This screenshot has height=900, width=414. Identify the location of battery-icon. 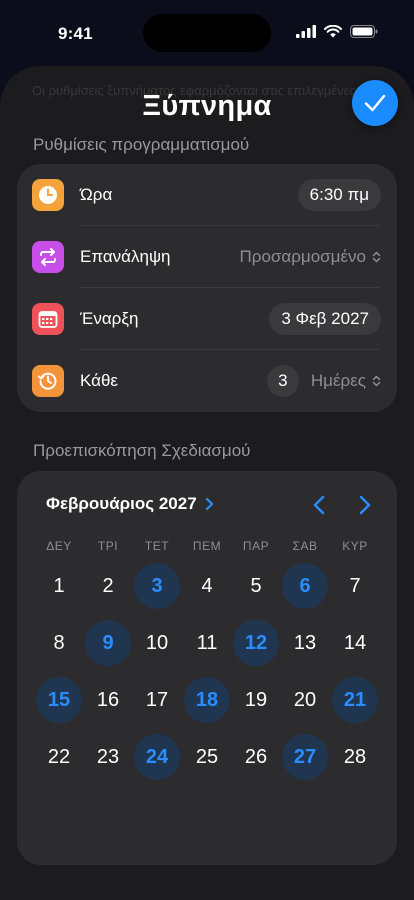
(364, 31).